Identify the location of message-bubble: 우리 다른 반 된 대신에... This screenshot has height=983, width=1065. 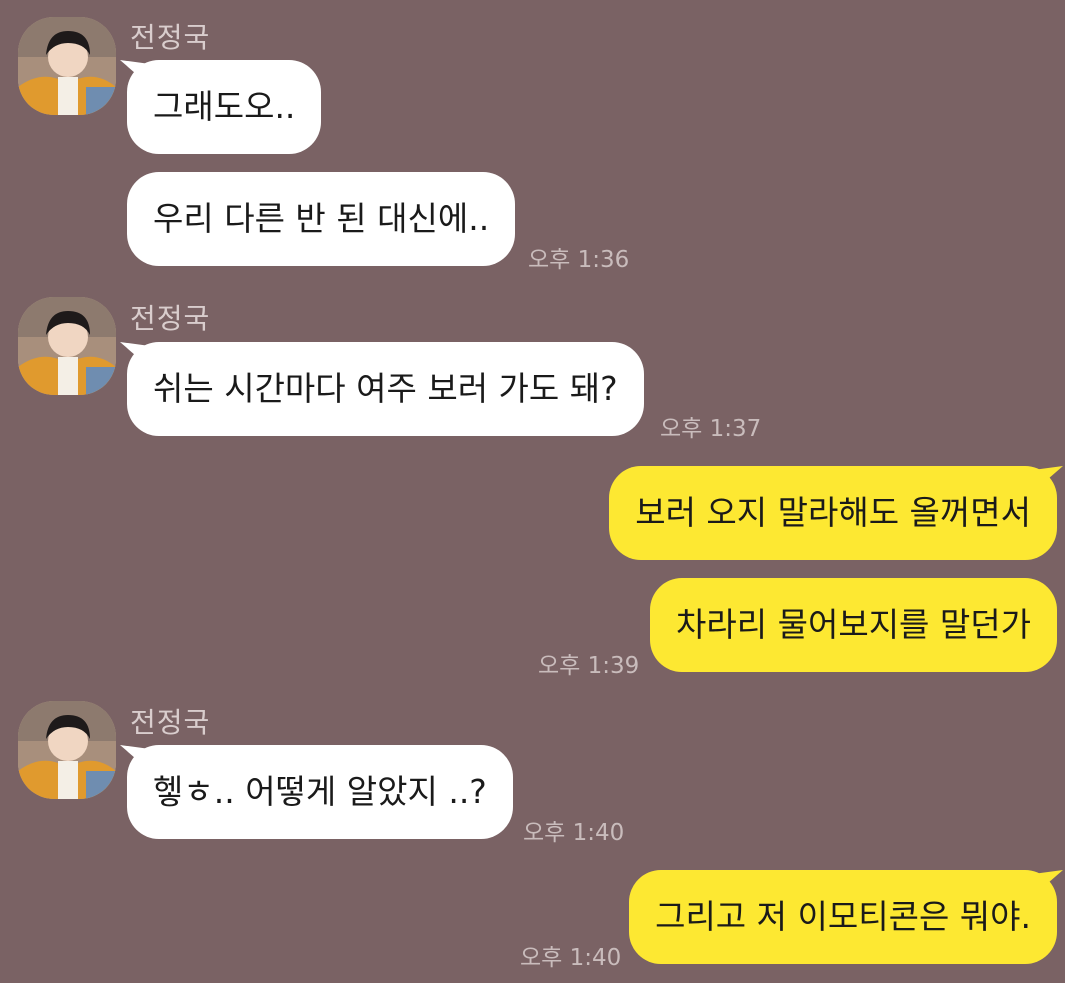
(321, 219).